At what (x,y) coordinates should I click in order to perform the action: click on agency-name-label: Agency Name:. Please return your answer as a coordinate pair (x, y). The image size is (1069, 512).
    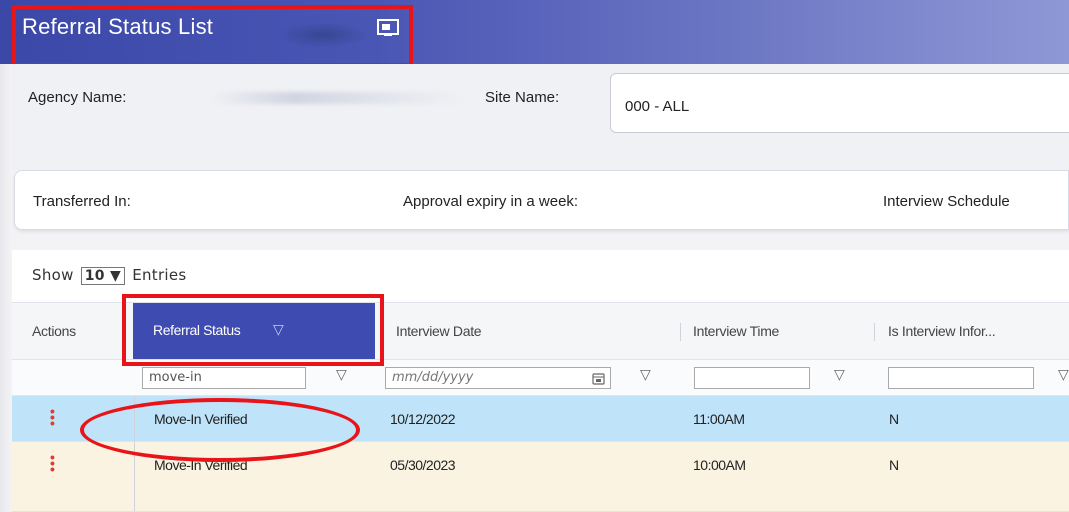
    Looking at the image, I should click on (77, 97).